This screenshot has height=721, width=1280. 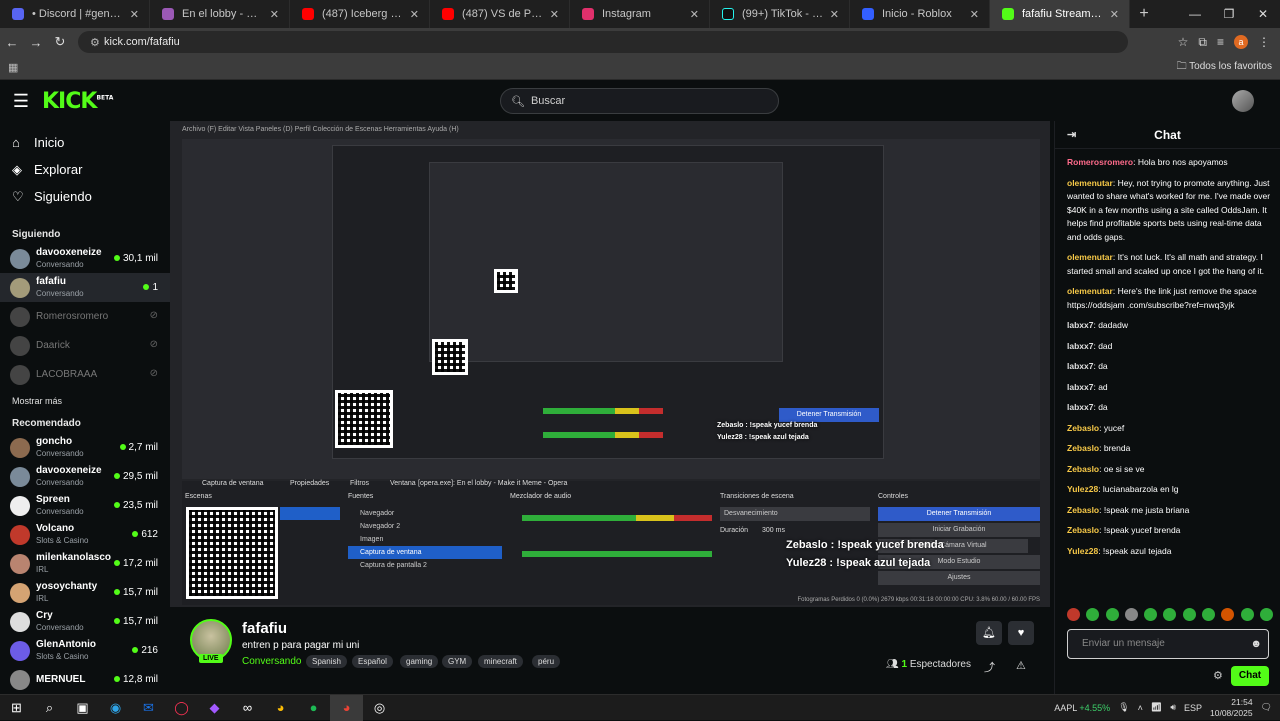 What do you see at coordinates (326, 661) in the screenshot?
I see `stream-tag: Spanish` at bounding box center [326, 661].